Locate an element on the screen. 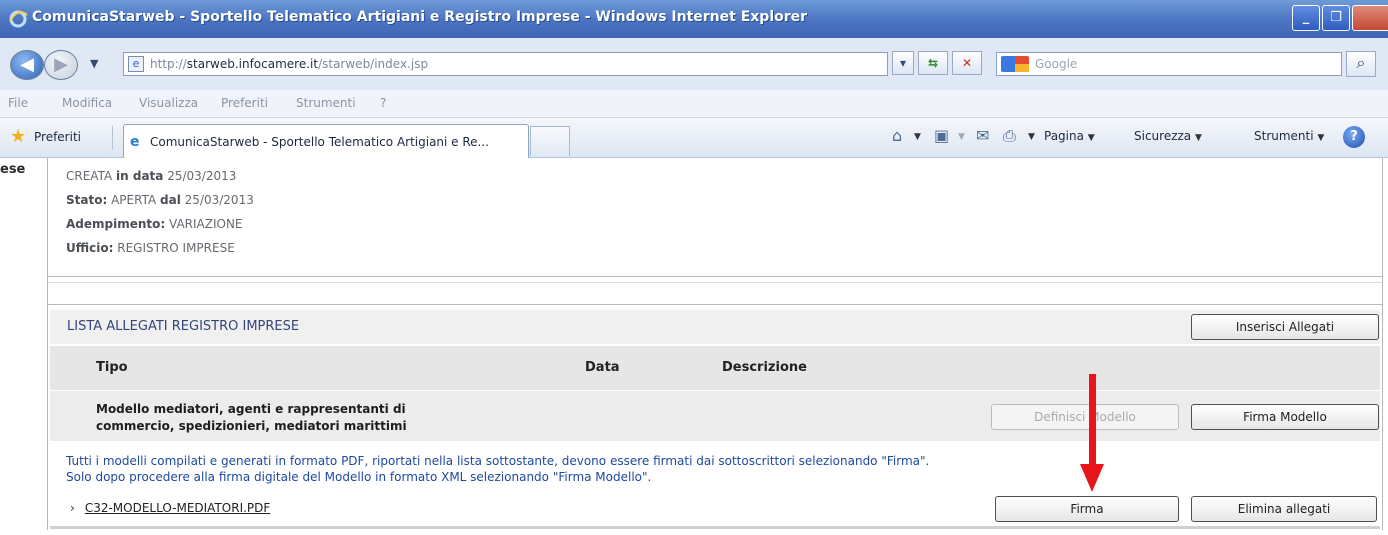  insert-attachments-button: Inserisci Allegati is located at coordinates (1285, 327).